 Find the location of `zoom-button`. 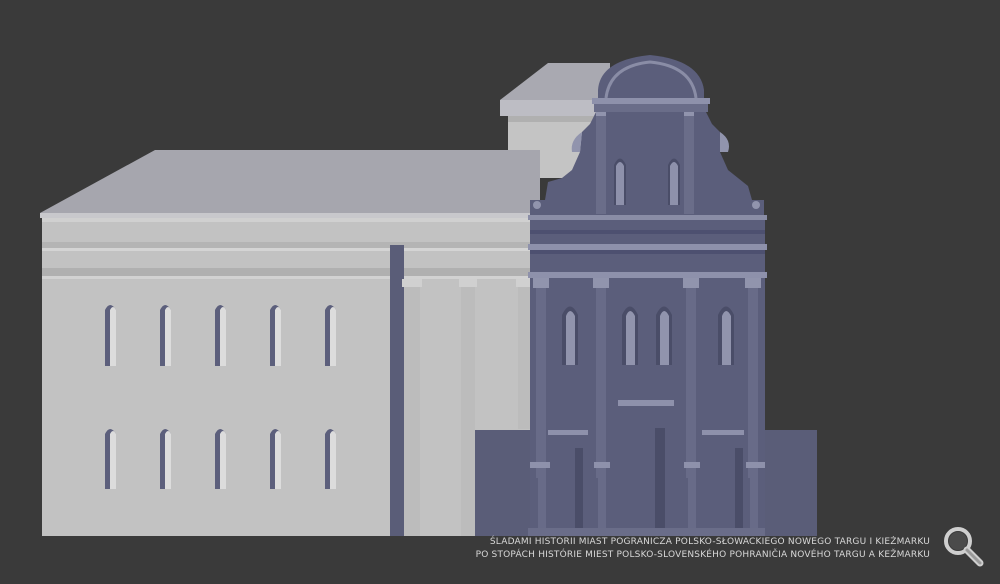

zoom-button is located at coordinates (963, 547).